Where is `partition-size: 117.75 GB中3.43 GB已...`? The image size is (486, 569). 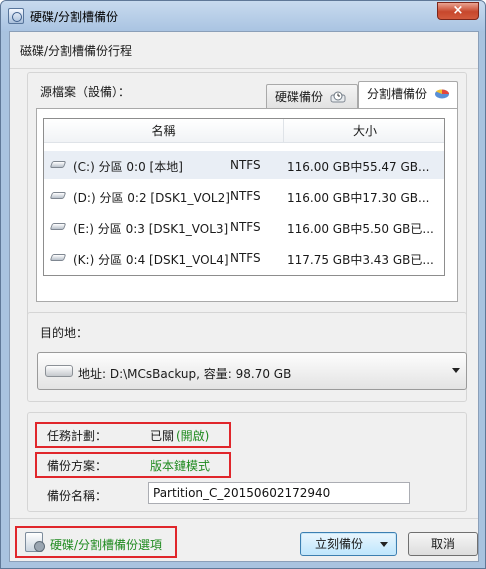
partition-size: 117.75 GB中3.43 GB已... is located at coordinates (360, 260).